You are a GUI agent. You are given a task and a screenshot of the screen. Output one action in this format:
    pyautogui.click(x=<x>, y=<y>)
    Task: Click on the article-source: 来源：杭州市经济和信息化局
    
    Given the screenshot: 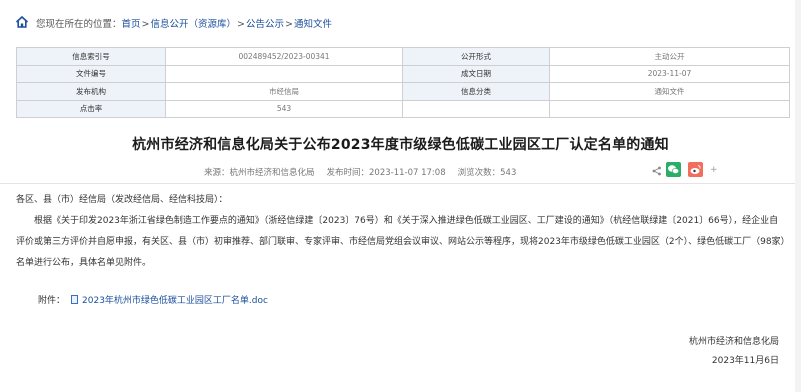 What is the action you would take?
    pyautogui.click(x=259, y=173)
    